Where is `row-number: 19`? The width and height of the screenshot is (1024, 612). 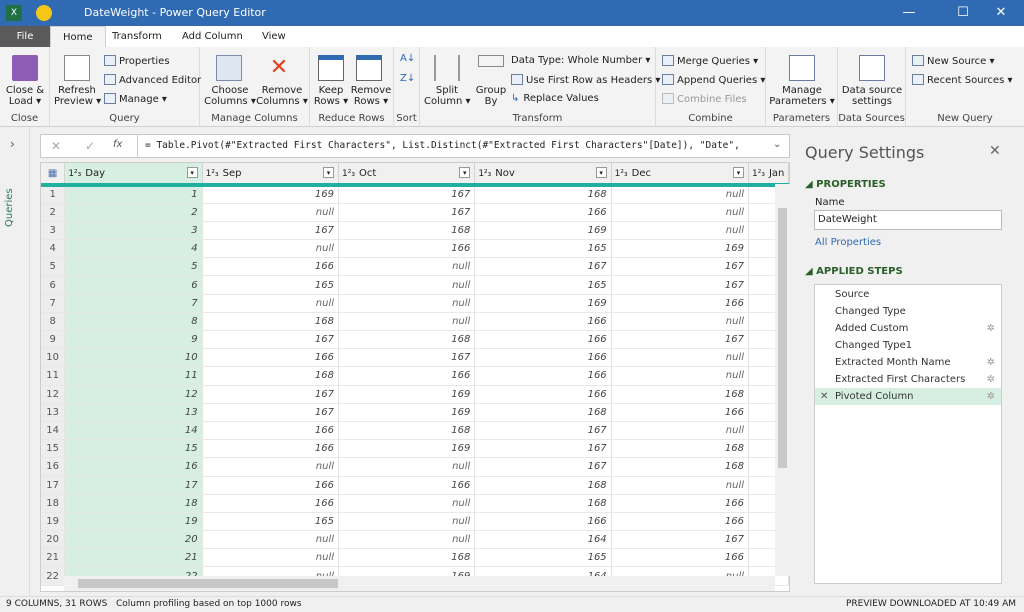
row-number: 19 is located at coordinates (53, 522).